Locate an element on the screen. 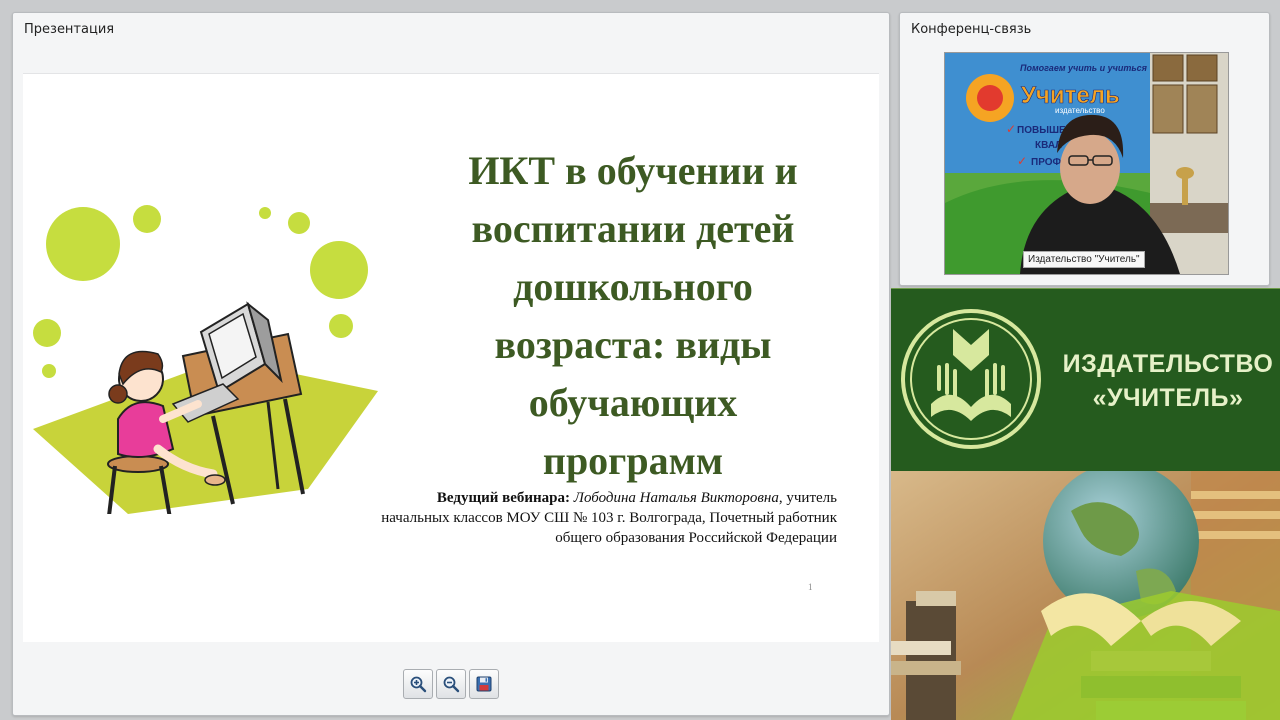 The width and height of the screenshot is (1280, 720). poster-check: ПРОФ is located at coordinates (1046, 162).